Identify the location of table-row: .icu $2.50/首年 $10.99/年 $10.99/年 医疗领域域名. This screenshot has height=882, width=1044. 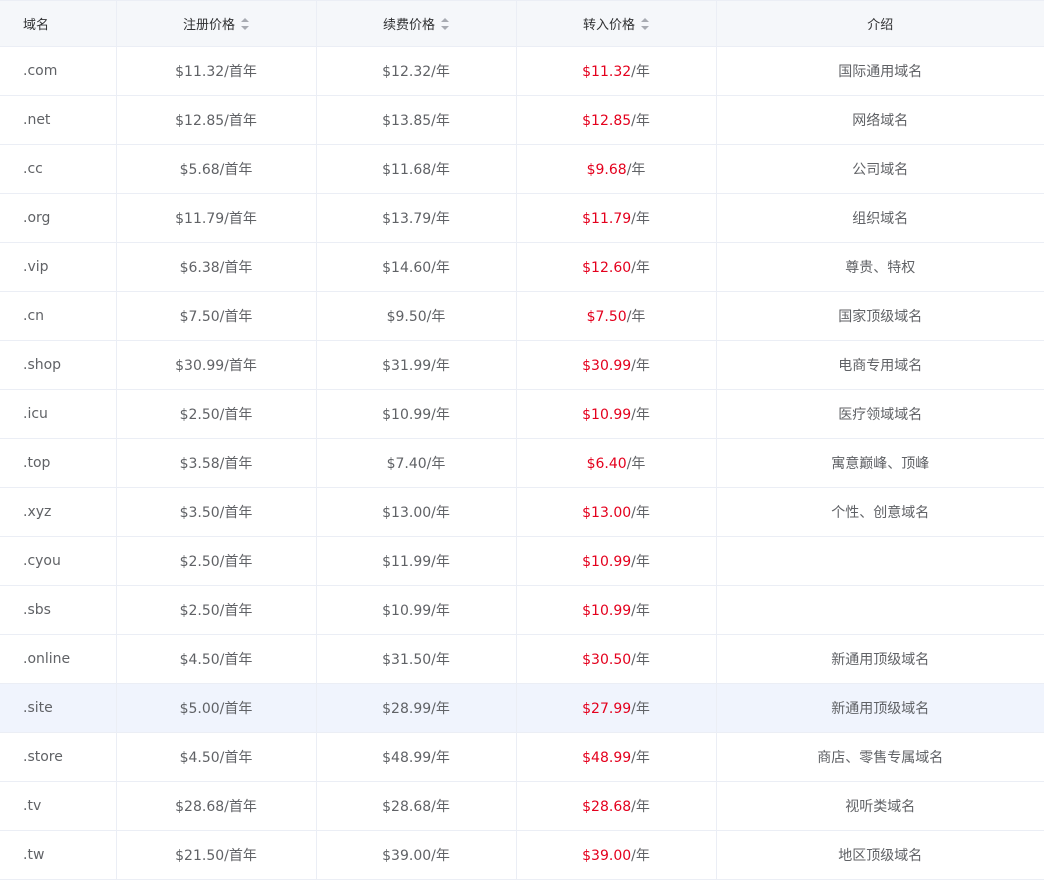
(522, 414).